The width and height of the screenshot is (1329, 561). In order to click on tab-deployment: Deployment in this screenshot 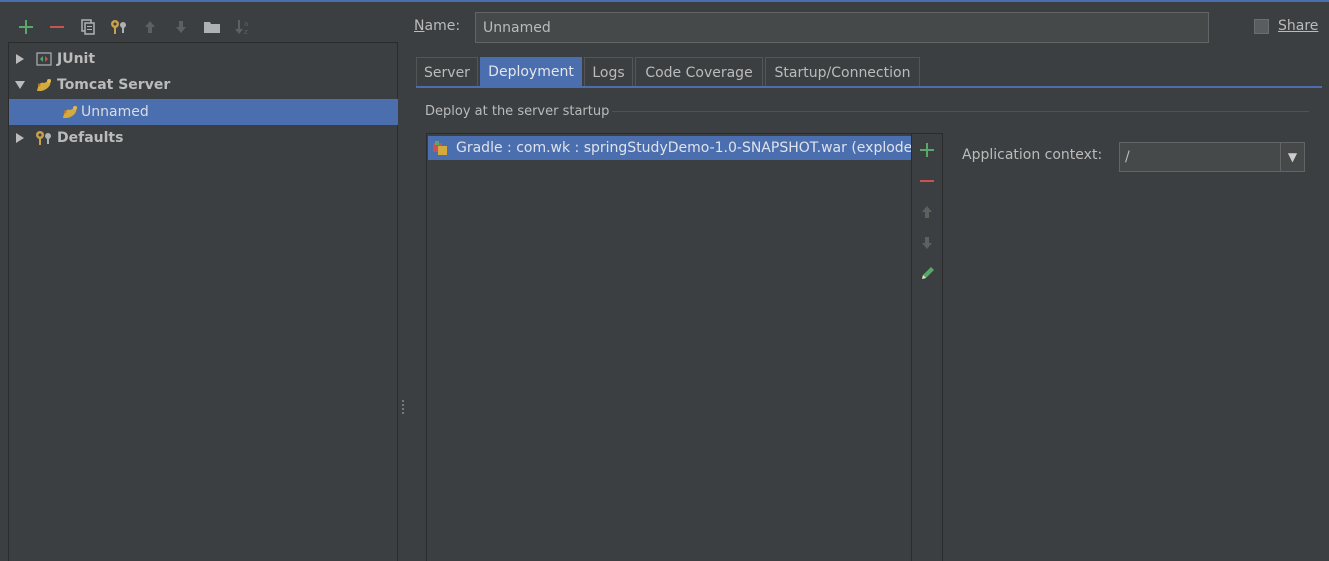, I will do `click(531, 71)`.